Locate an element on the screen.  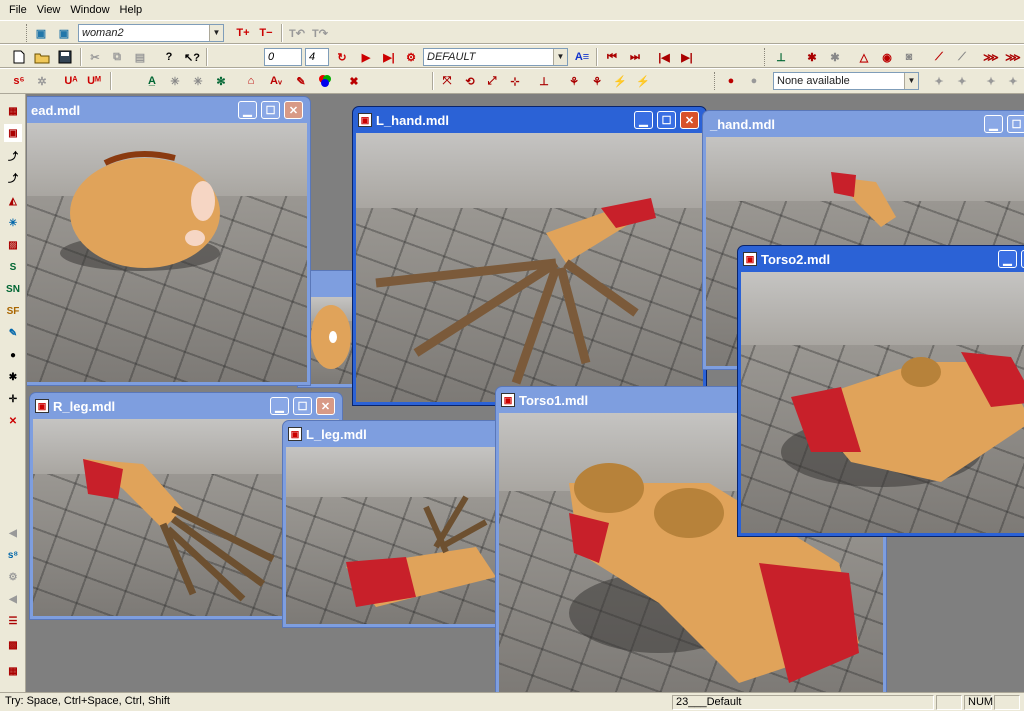
rotate-icon: ⟲ is located at coordinates (470, 81).